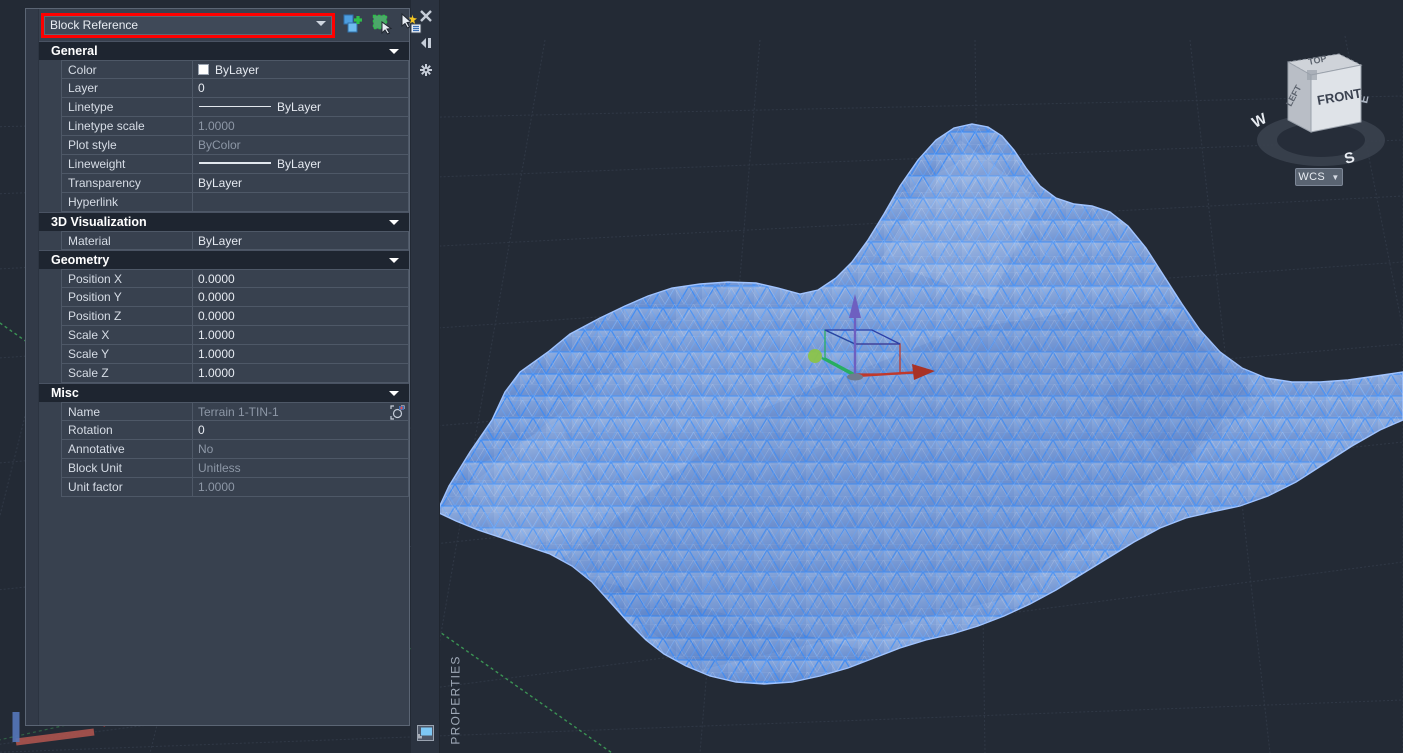  I want to click on property-label: Hyperlink, so click(127, 202).